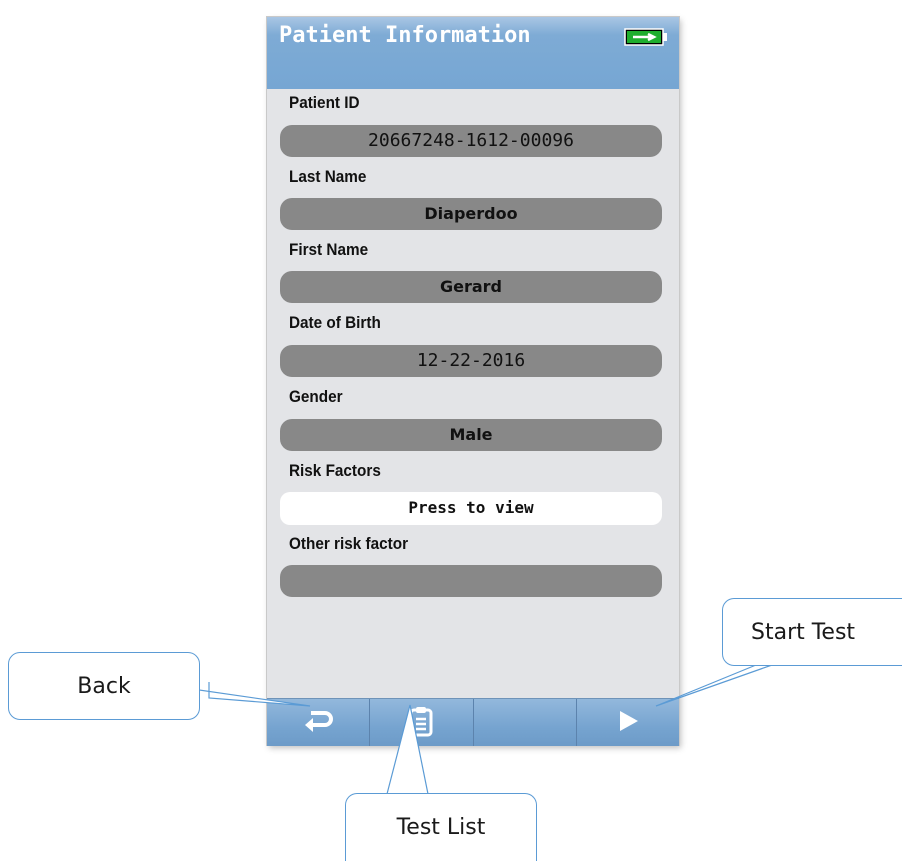 This screenshot has height=861, width=902. I want to click on start-test-callout: Start Test, so click(812, 632).